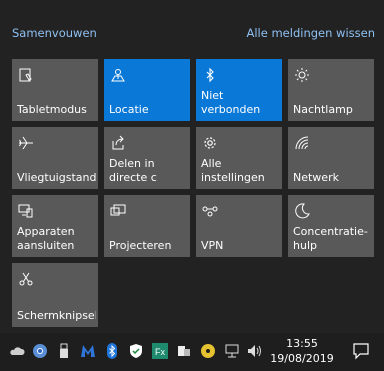 This screenshot has width=384, height=371. I want to click on tile-vpn: VPN, so click(239, 226).